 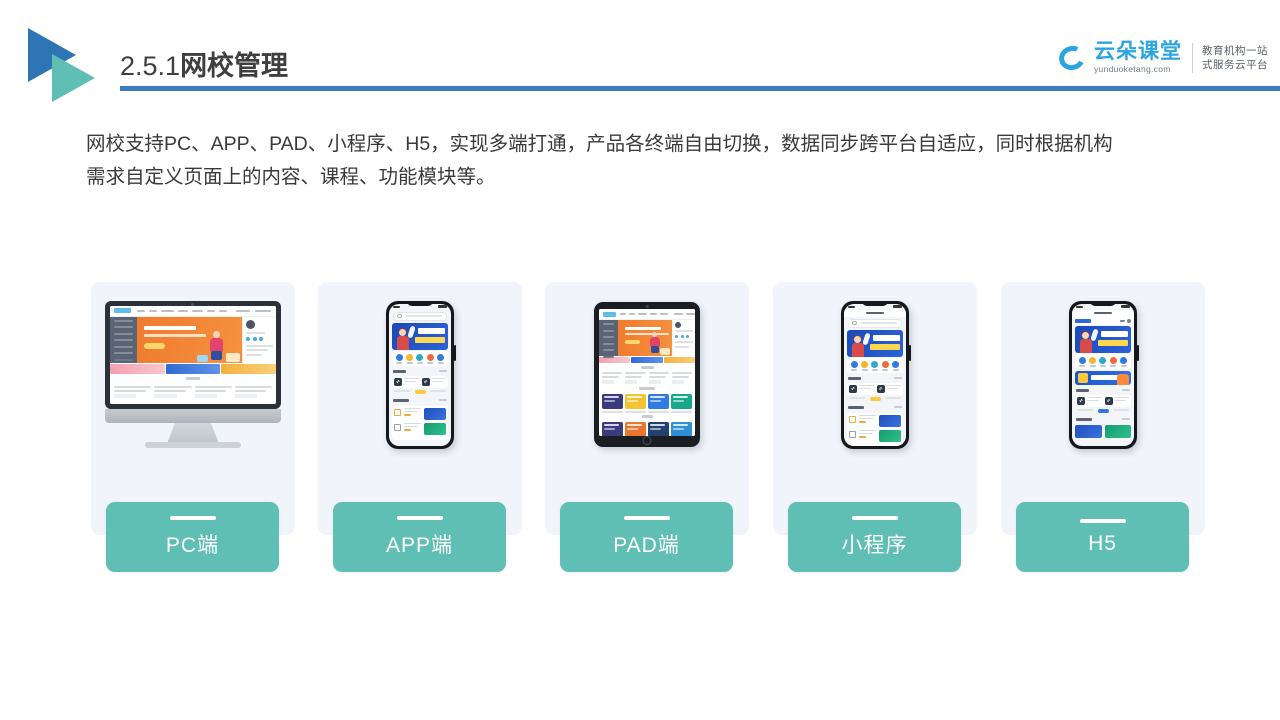 I want to click on tablet-icon, so click(x=647, y=374).